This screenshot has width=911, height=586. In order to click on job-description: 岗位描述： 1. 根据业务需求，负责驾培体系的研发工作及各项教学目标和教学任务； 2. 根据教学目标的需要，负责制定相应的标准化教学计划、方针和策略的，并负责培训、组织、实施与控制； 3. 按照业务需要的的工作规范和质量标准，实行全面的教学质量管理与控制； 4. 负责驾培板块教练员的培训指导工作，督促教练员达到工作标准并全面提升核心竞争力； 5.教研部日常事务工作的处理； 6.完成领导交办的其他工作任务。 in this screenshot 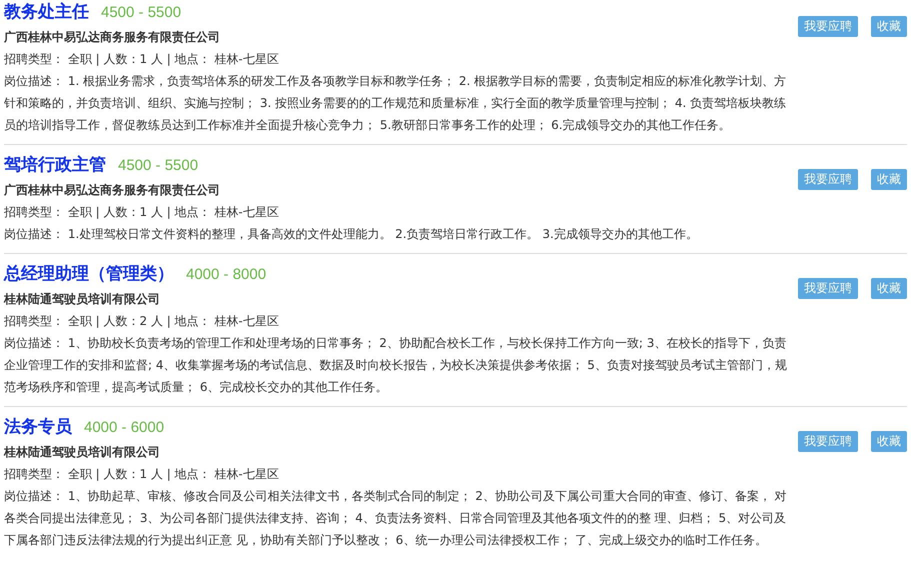, I will do `click(396, 103)`.